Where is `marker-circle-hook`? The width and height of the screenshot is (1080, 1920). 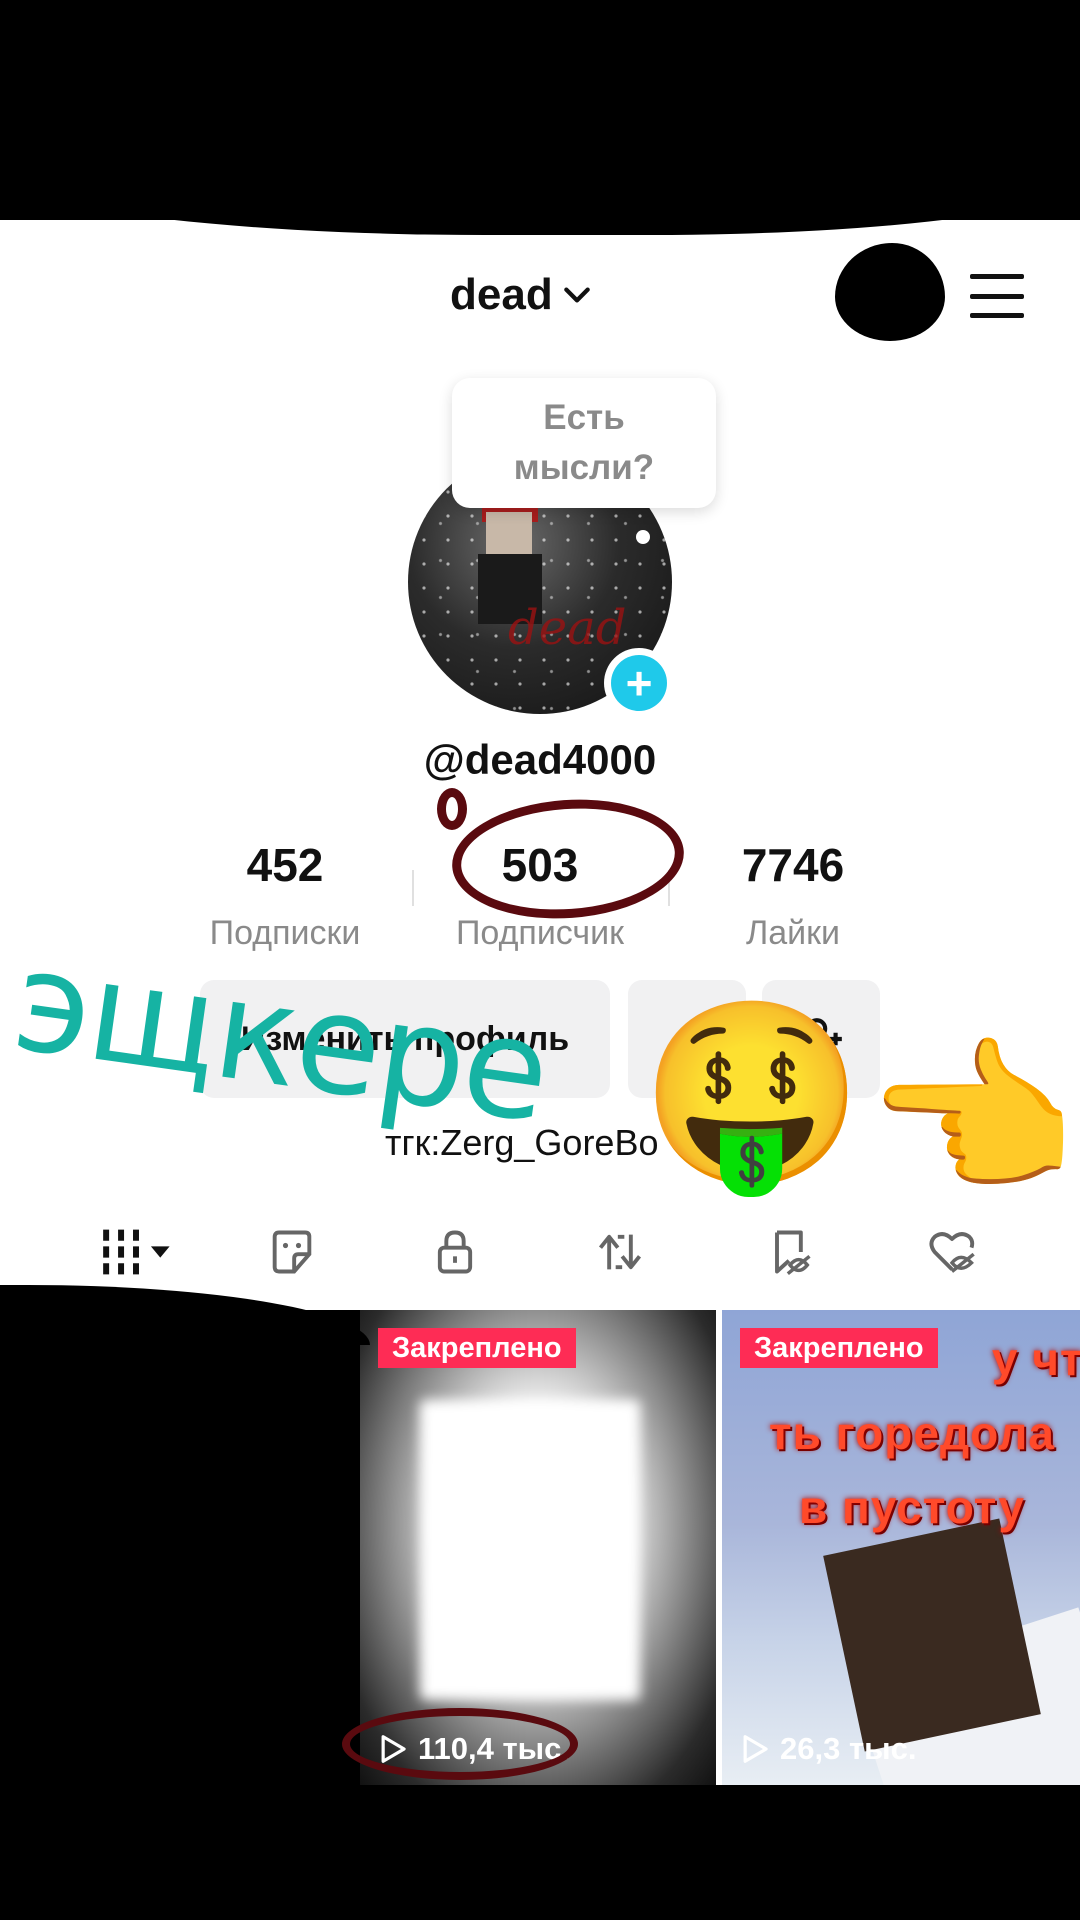 marker-circle-hook is located at coordinates (452, 809).